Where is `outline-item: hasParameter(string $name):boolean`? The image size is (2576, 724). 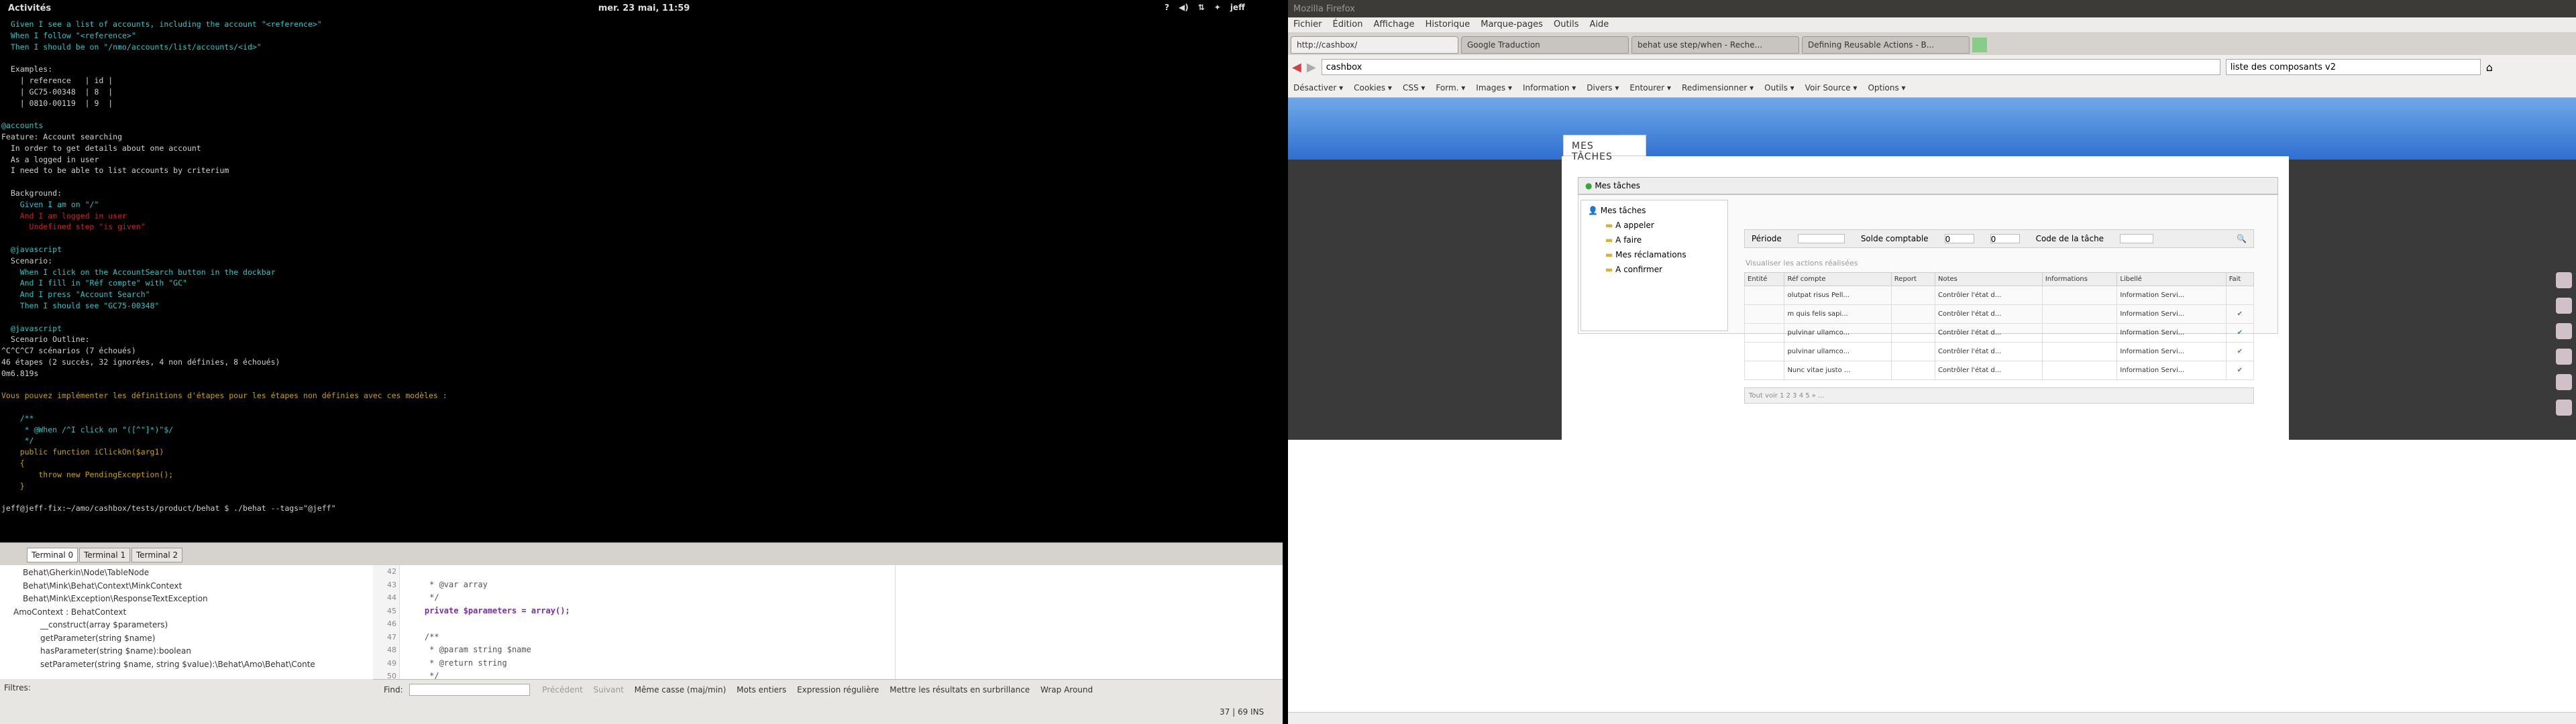
outline-item: hasParameter(string $name):boolean is located at coordinates (184, 651).